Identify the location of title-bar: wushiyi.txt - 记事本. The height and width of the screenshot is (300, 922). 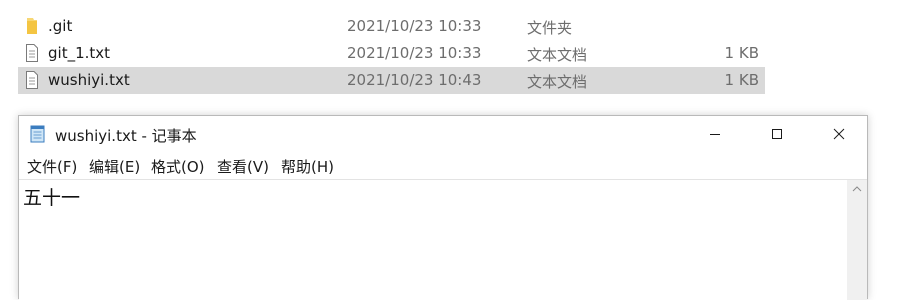
(443, 134).